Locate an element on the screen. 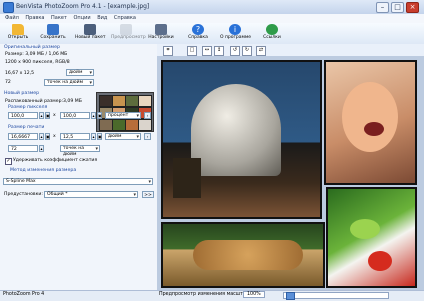  batch-icon is located at coordinates (90, 29).